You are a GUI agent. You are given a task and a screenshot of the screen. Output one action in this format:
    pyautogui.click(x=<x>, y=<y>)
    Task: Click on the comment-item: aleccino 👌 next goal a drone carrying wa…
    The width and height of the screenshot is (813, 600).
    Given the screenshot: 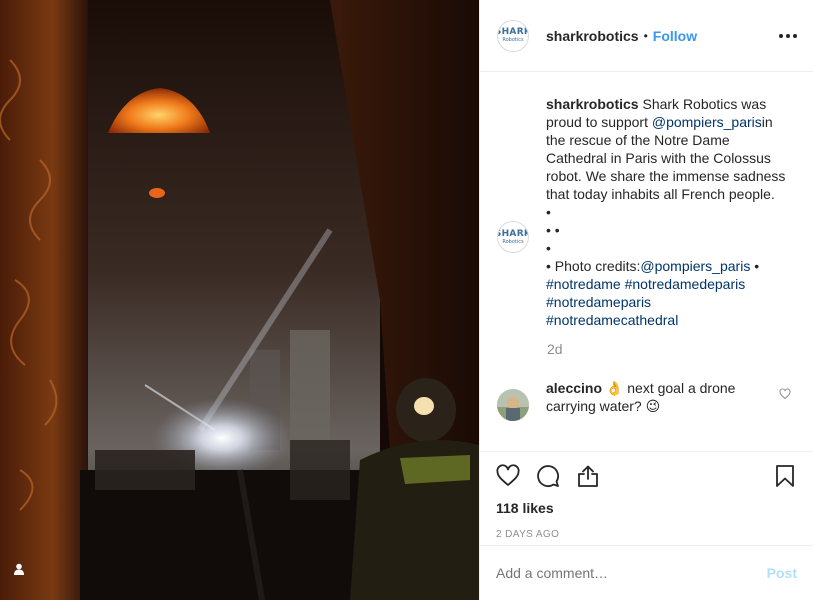 What is the action you would take?
    pyautogui.click(x=647, y=400)
    